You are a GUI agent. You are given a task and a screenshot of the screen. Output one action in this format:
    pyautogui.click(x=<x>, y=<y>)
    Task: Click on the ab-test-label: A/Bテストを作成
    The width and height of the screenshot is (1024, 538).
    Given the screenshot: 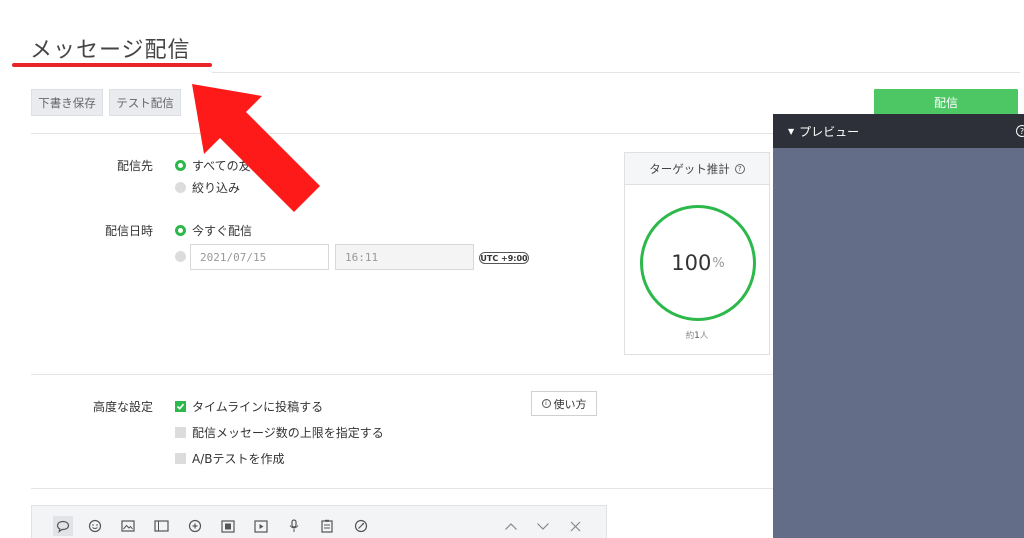 What is the action you would take?
    pyautogui.click(x=238, y=459)
    